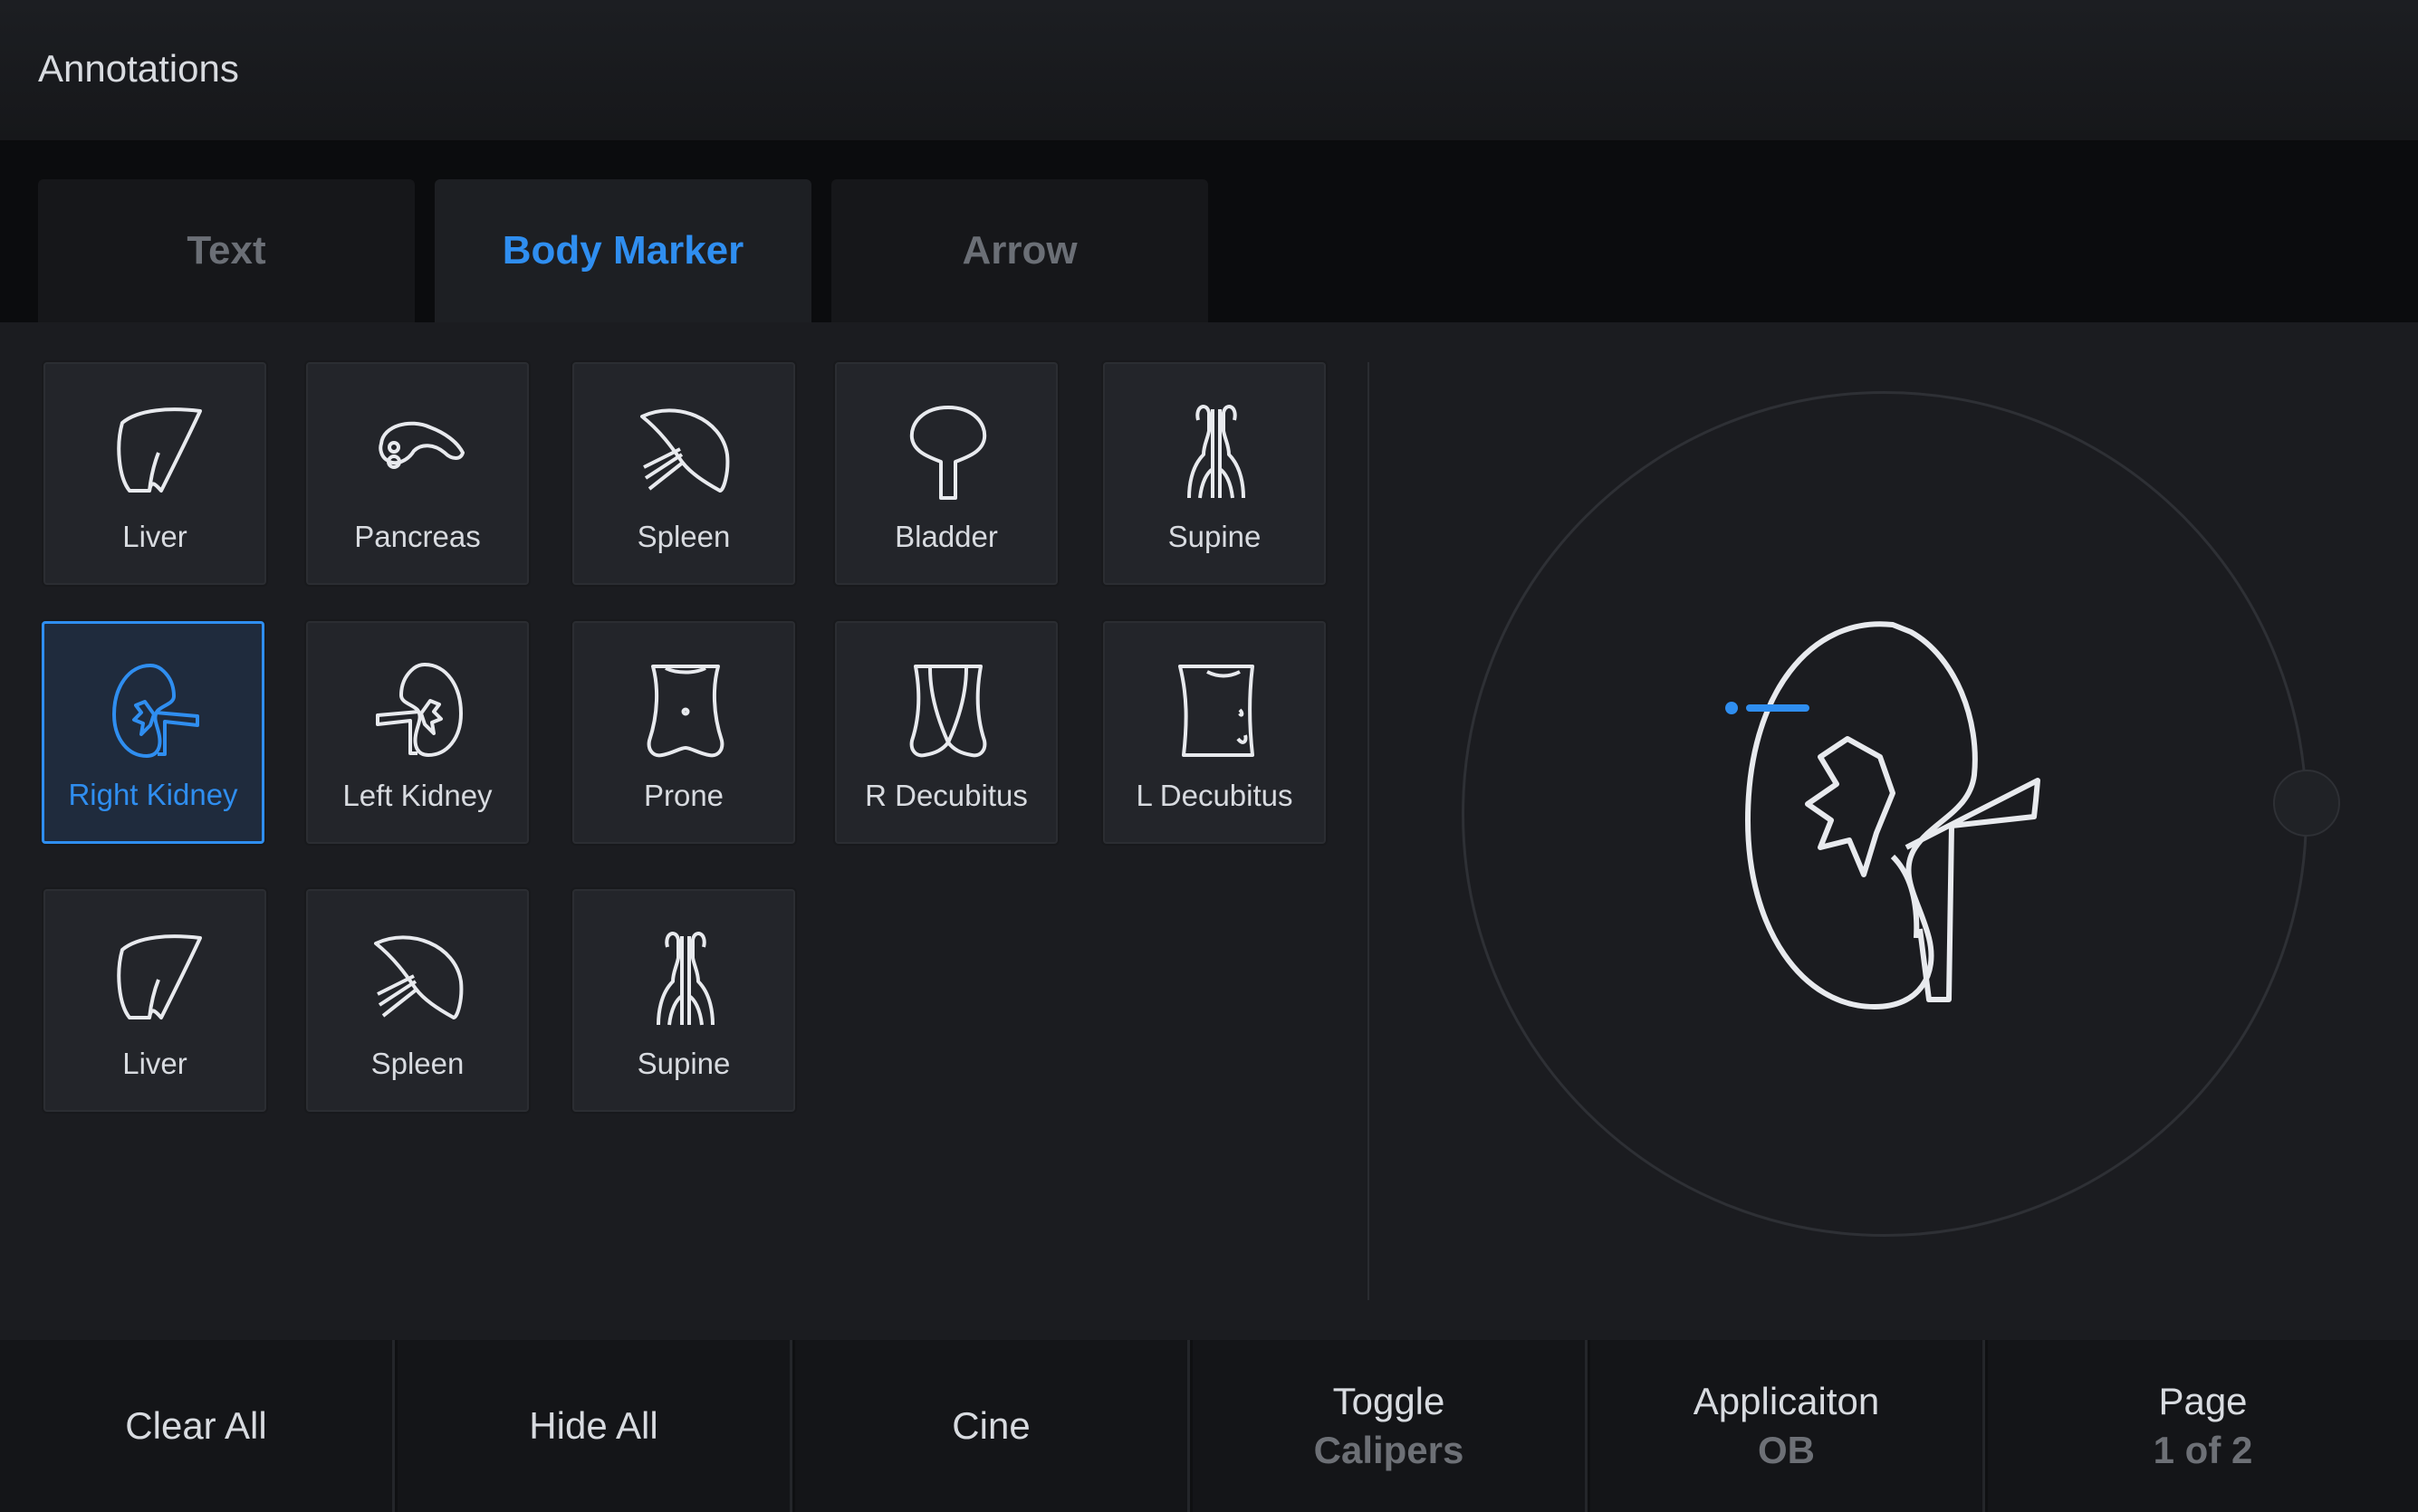 Image resolution: width=2418 pixels, height=1512 pixels. I want to click on tile-spleen: Spleen, so click(684, 473).